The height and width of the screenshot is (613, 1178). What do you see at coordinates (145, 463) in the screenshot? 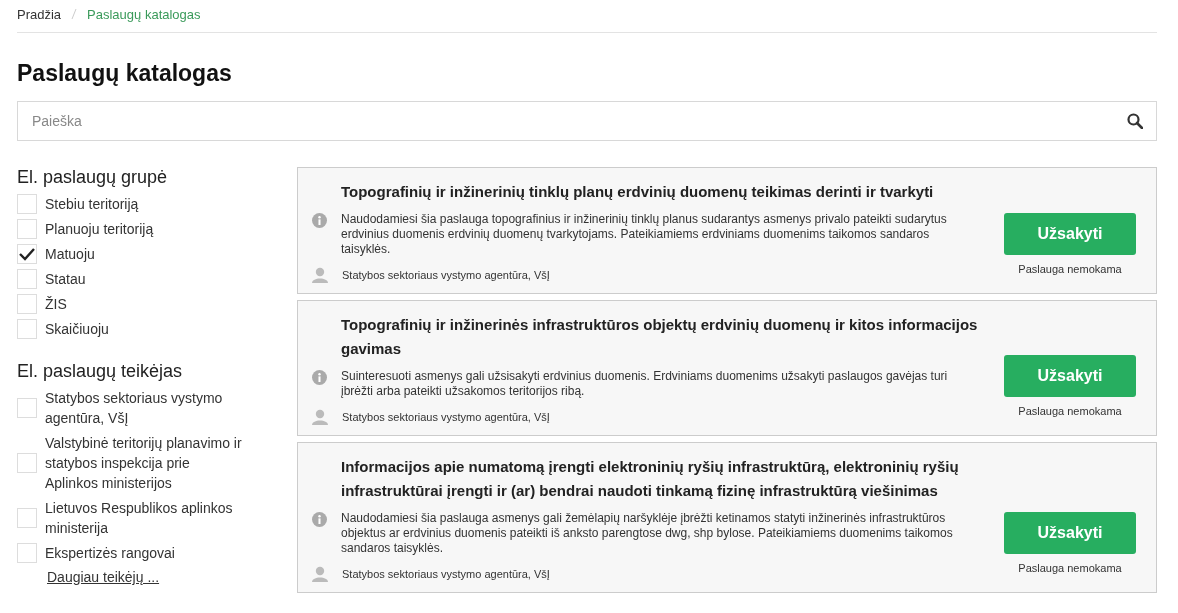
I see `checkbox-label: Valstybinė teritorijų planavimo ir statybos inspekcija prie Aplinkos ministerijos` at bounding box center [145, 463].